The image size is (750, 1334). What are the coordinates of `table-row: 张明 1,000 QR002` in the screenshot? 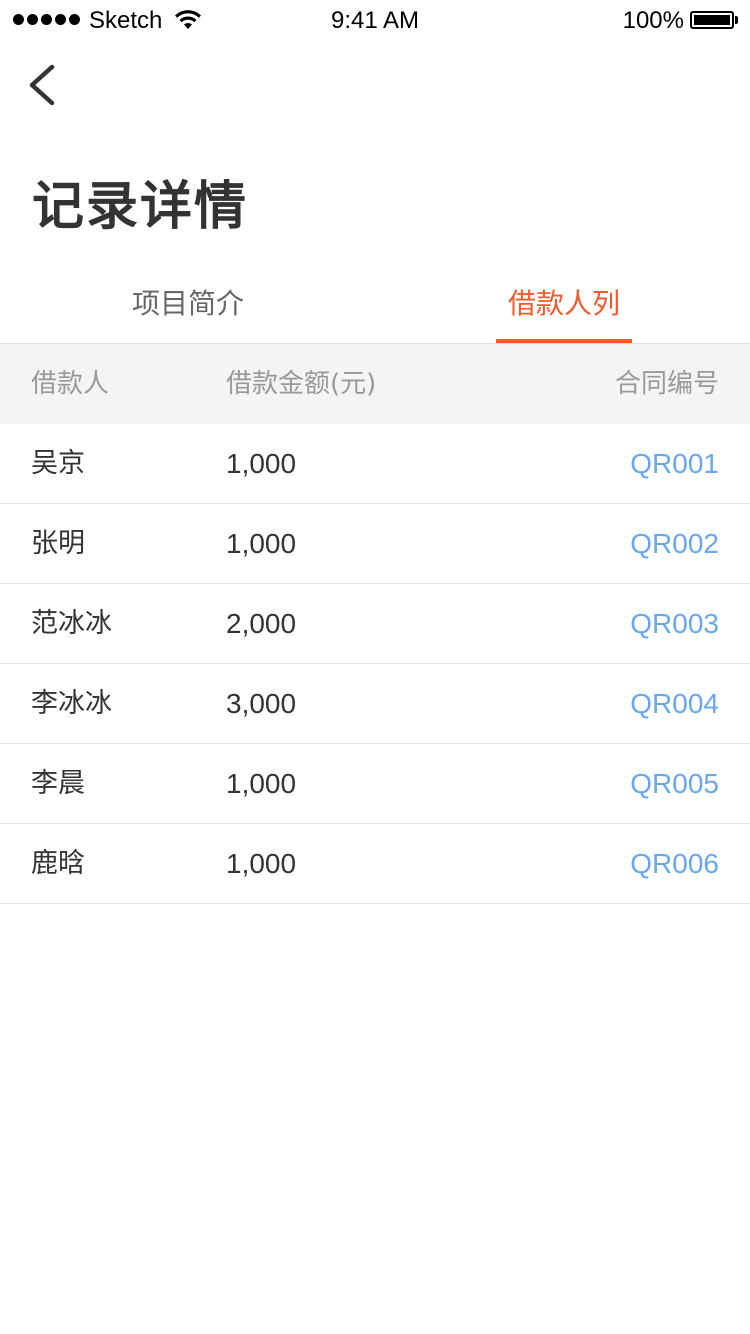 It's located at (375, 544).